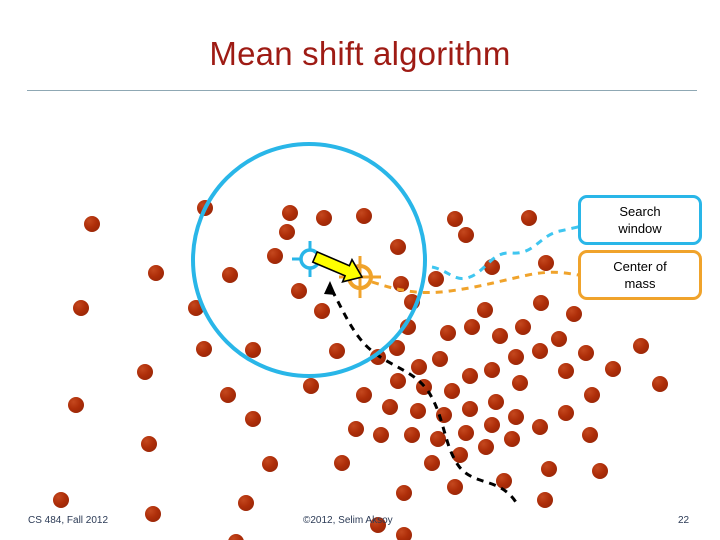  Describe the element at coordinates (507, 251) in the screenshot. I see `leader-line-search-window` at that location.